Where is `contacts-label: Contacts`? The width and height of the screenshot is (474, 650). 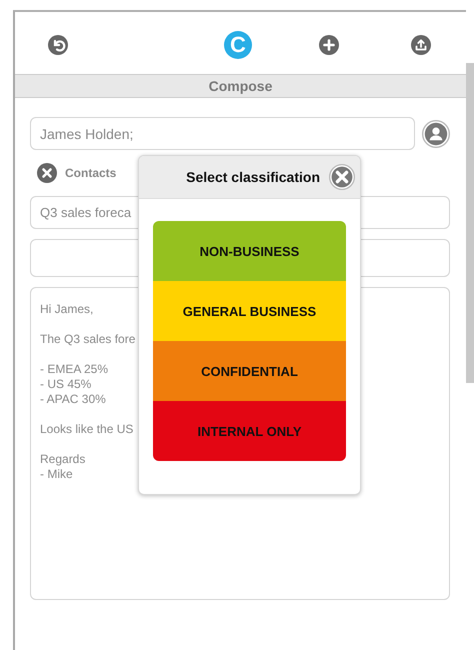
contacts-label: Contacts is located at coordinates (90, 173).